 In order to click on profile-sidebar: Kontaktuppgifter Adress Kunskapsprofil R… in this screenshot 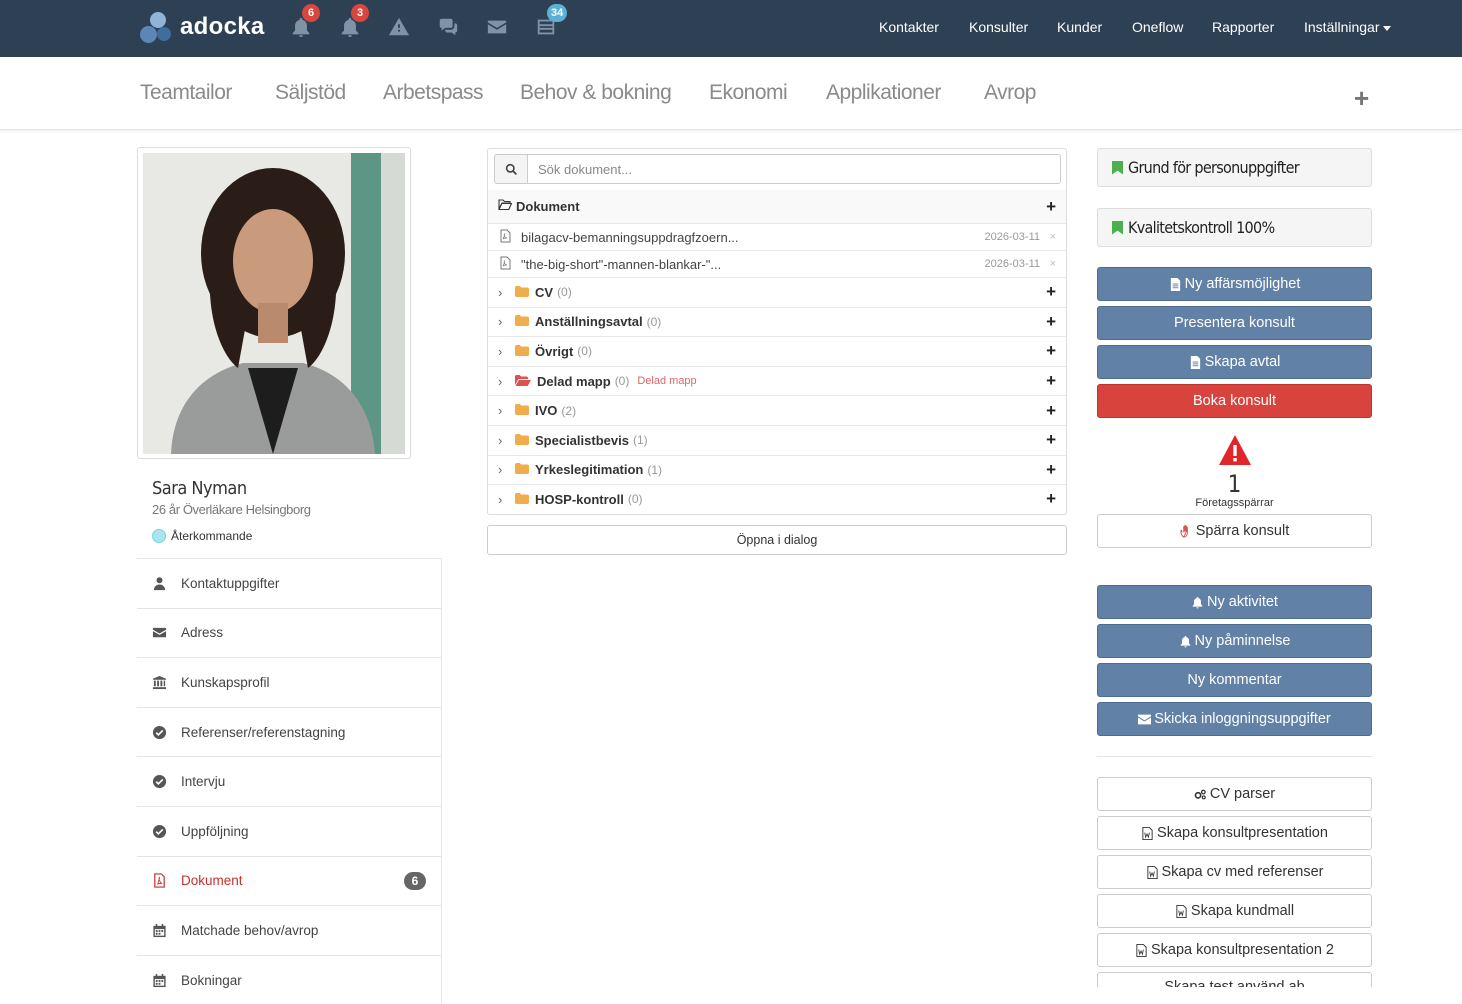, I will do `click(289, 781)`.